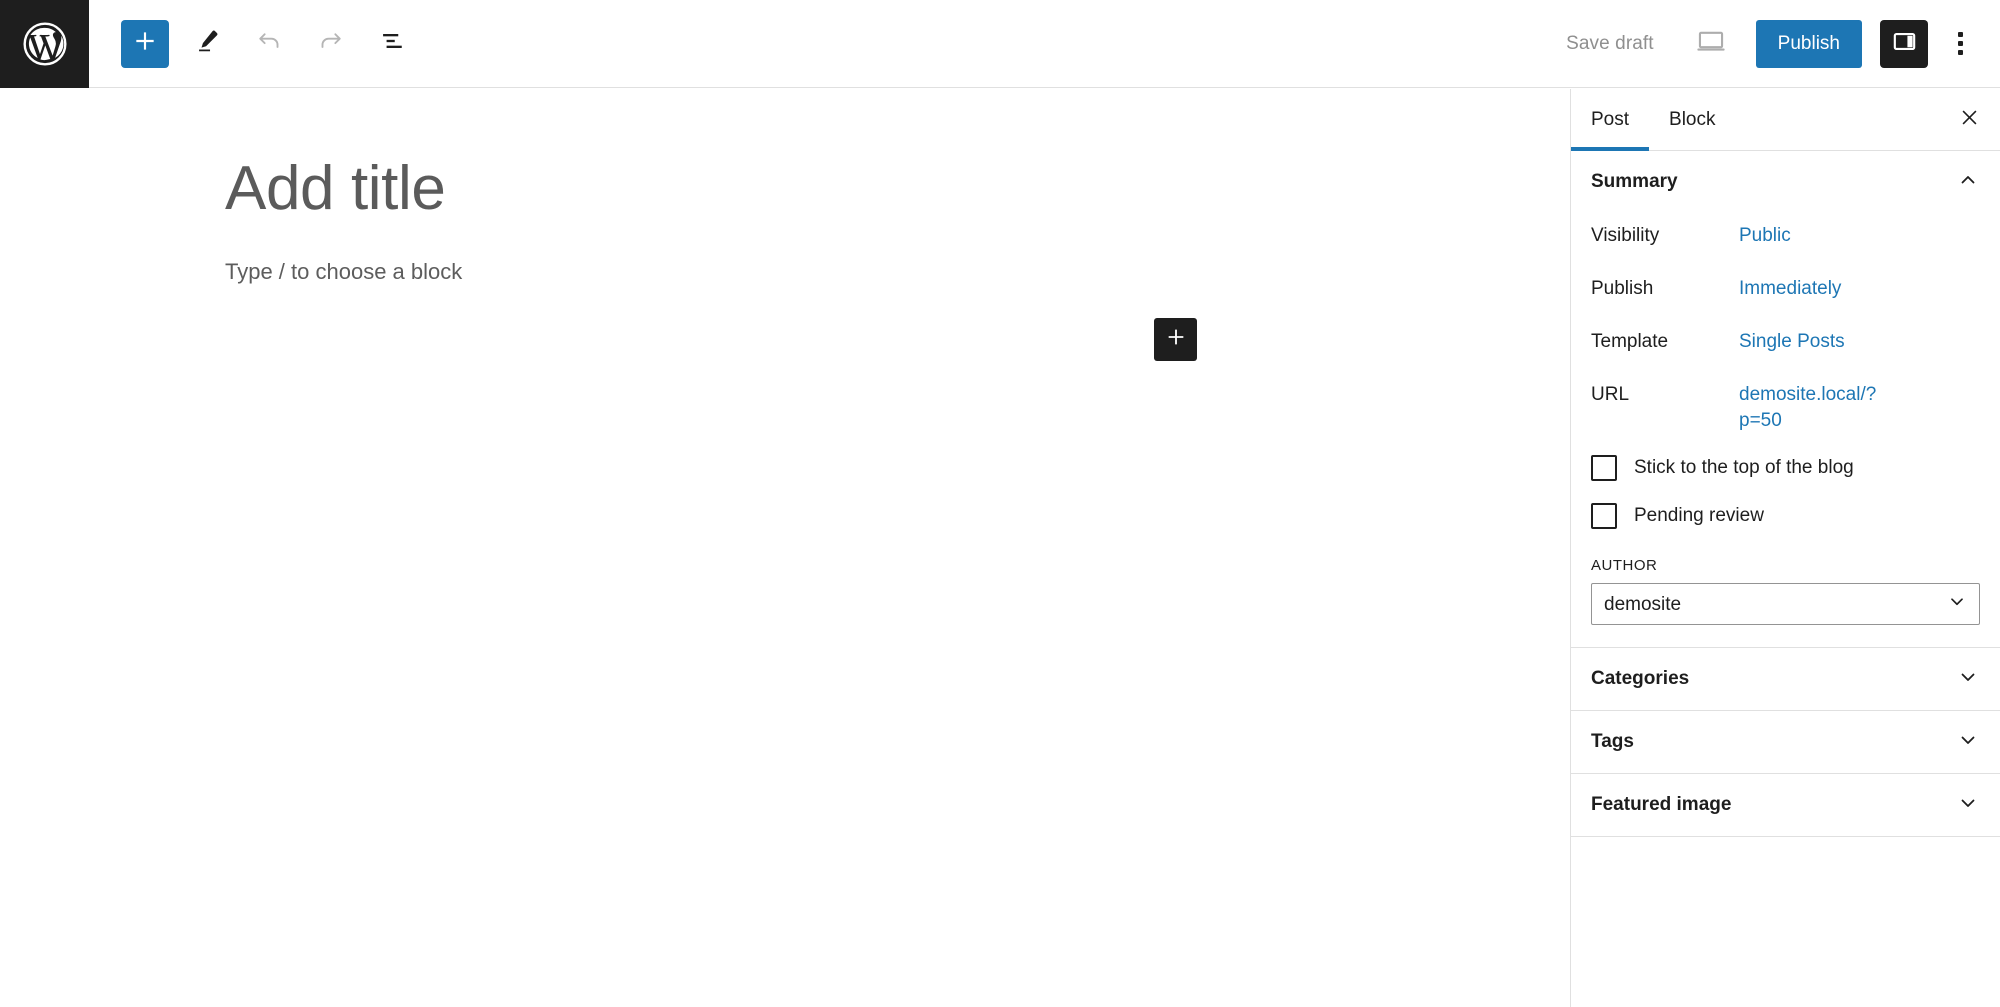 Image resolution: width=2000 pixels, height=1007 pixels. I want to click on more-options-button, so click(1960, 44).